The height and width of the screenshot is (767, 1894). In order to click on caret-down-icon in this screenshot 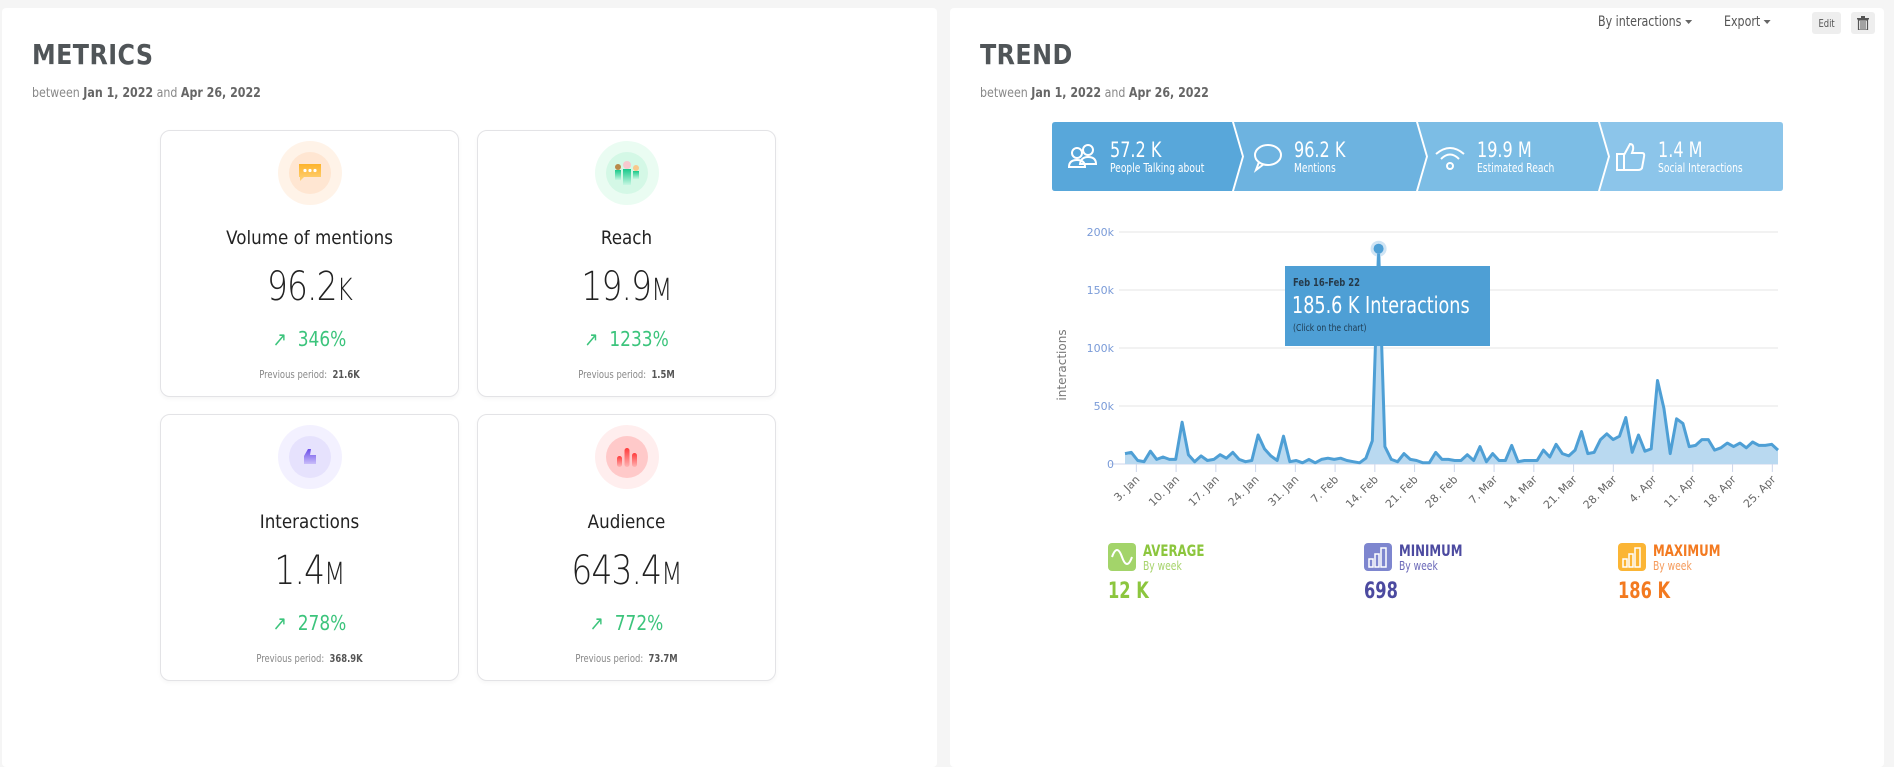, I will do `click(1688, 22)`.